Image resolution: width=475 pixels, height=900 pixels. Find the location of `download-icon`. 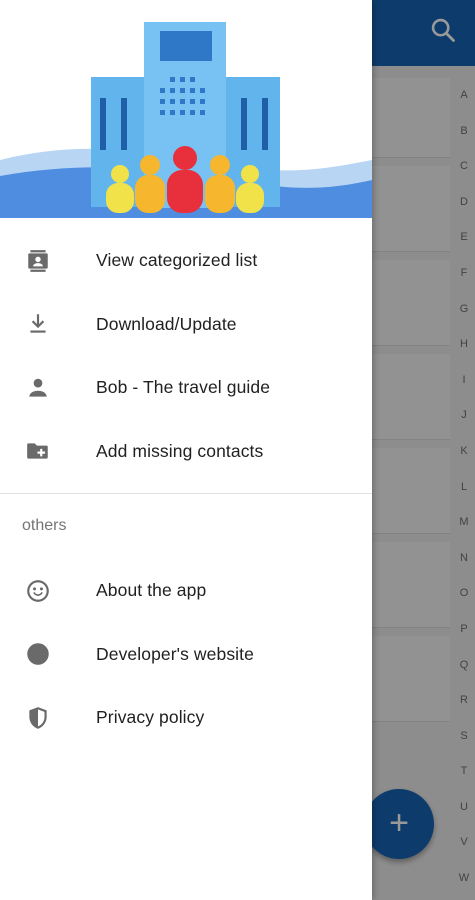

download-icon is located at coordinates (48, 324).